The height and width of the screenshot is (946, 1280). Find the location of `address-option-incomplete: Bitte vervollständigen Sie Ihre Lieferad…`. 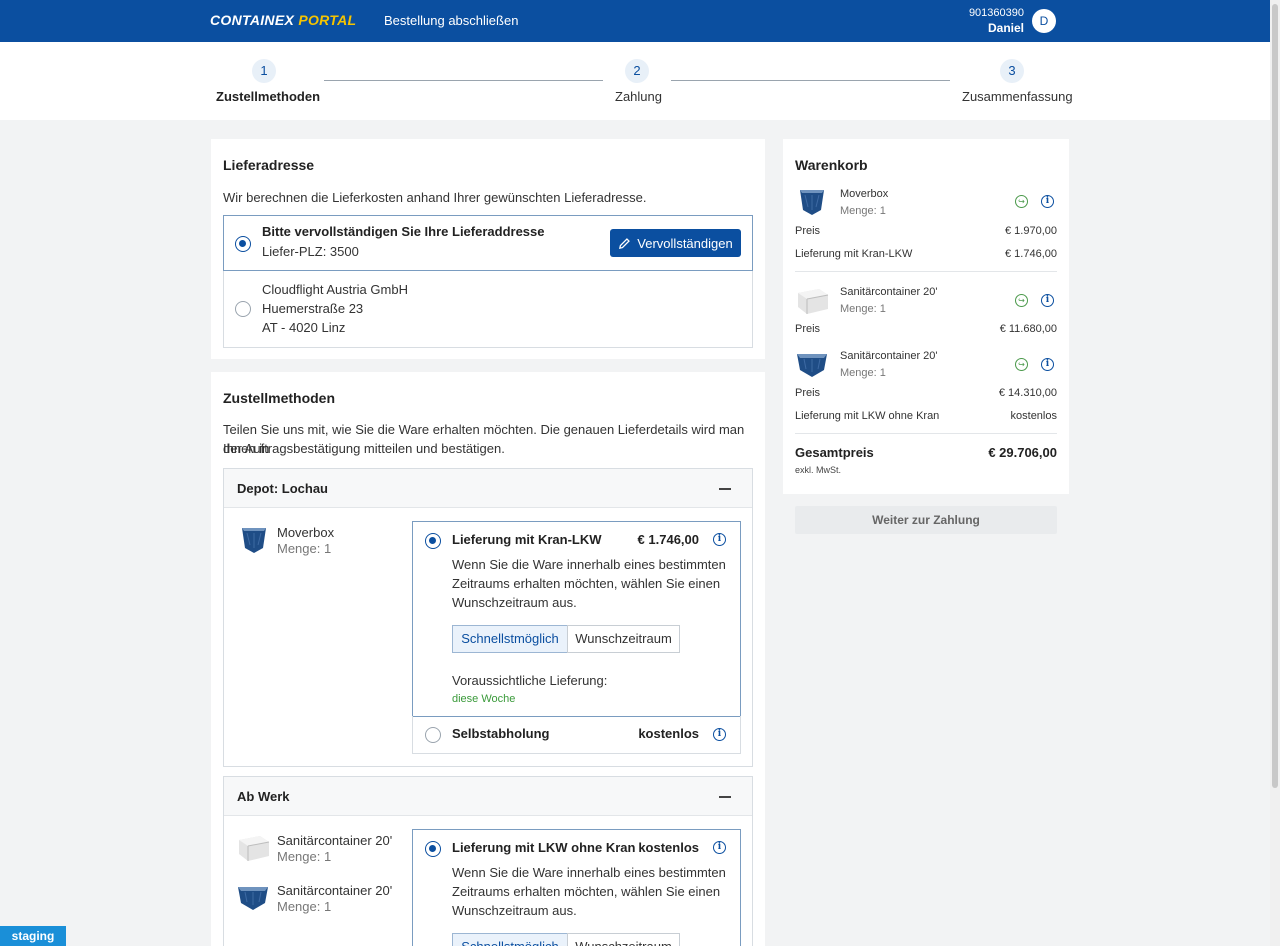

address-option-incomplete: Bitte vervollständigen Sie Ihre Lieferad… is located at coordinates (488, 243).